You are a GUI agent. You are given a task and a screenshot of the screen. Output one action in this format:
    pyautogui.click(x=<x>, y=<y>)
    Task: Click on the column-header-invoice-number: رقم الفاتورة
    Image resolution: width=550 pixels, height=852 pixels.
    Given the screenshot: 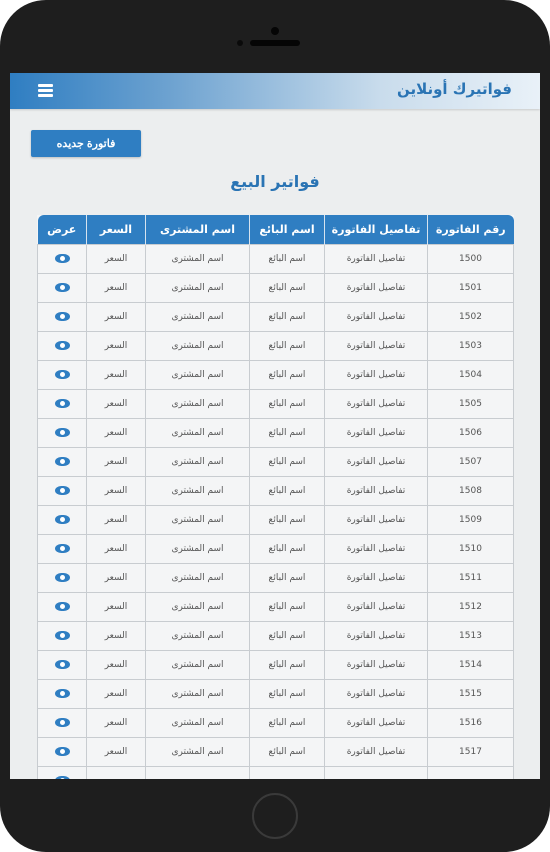 What is the action you would take?
    pyautogui.click(x=470, y=229)
    